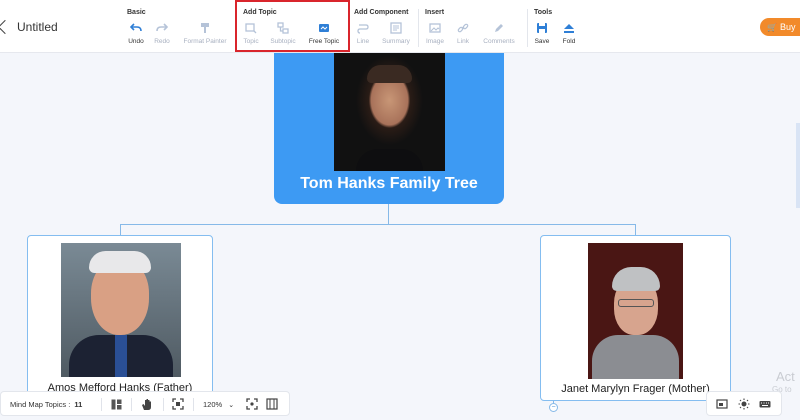 This screenshot has height=420, width=800. Describe the element at coordinates (136, 41) in the screenshot. I see `undo-label: Undo` at that location.